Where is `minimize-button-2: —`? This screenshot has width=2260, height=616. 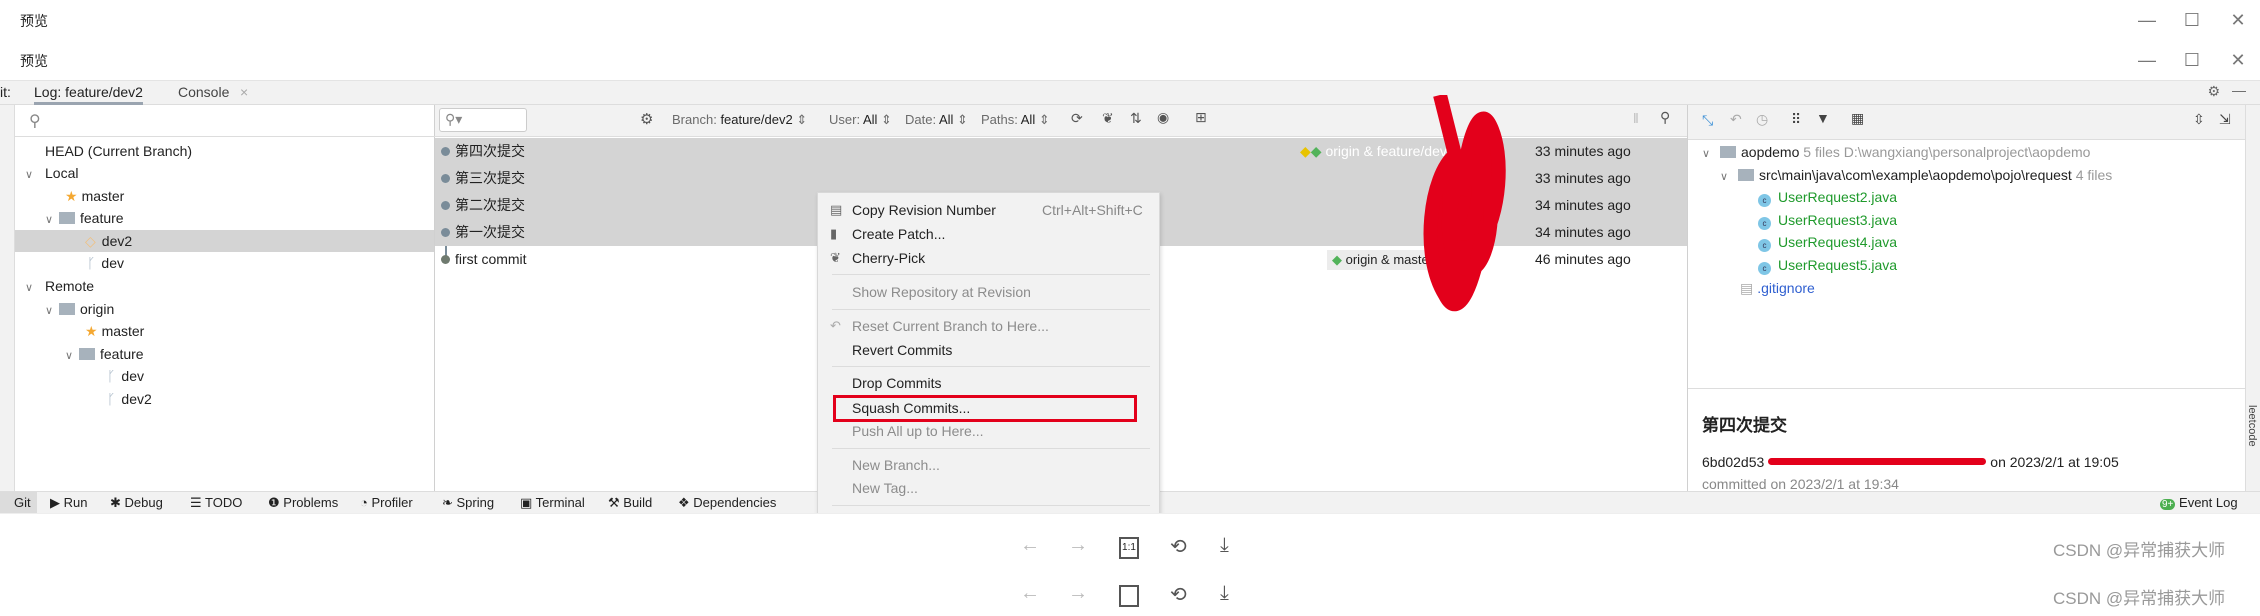 minimize-button-2: — is located at coordinates (2147, 60).